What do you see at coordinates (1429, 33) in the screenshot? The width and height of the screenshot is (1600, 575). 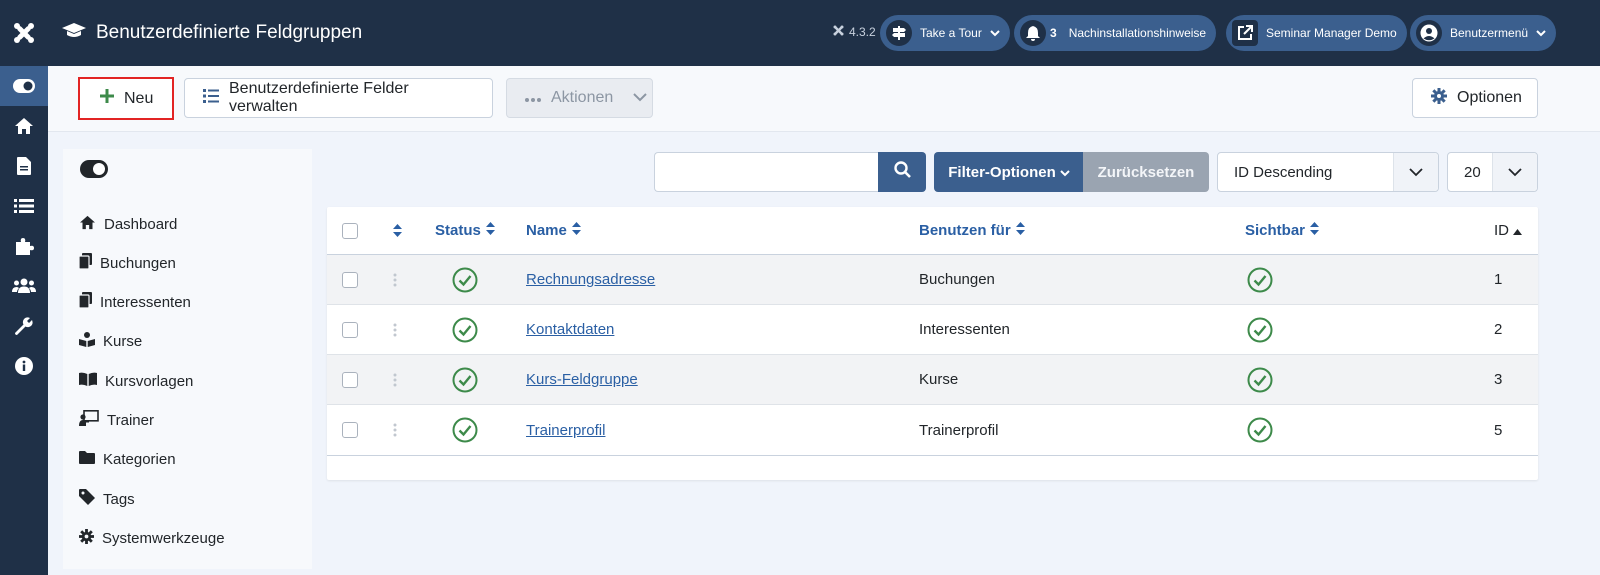 I see `user-circle-icon` at bounding box center [1429, 33].